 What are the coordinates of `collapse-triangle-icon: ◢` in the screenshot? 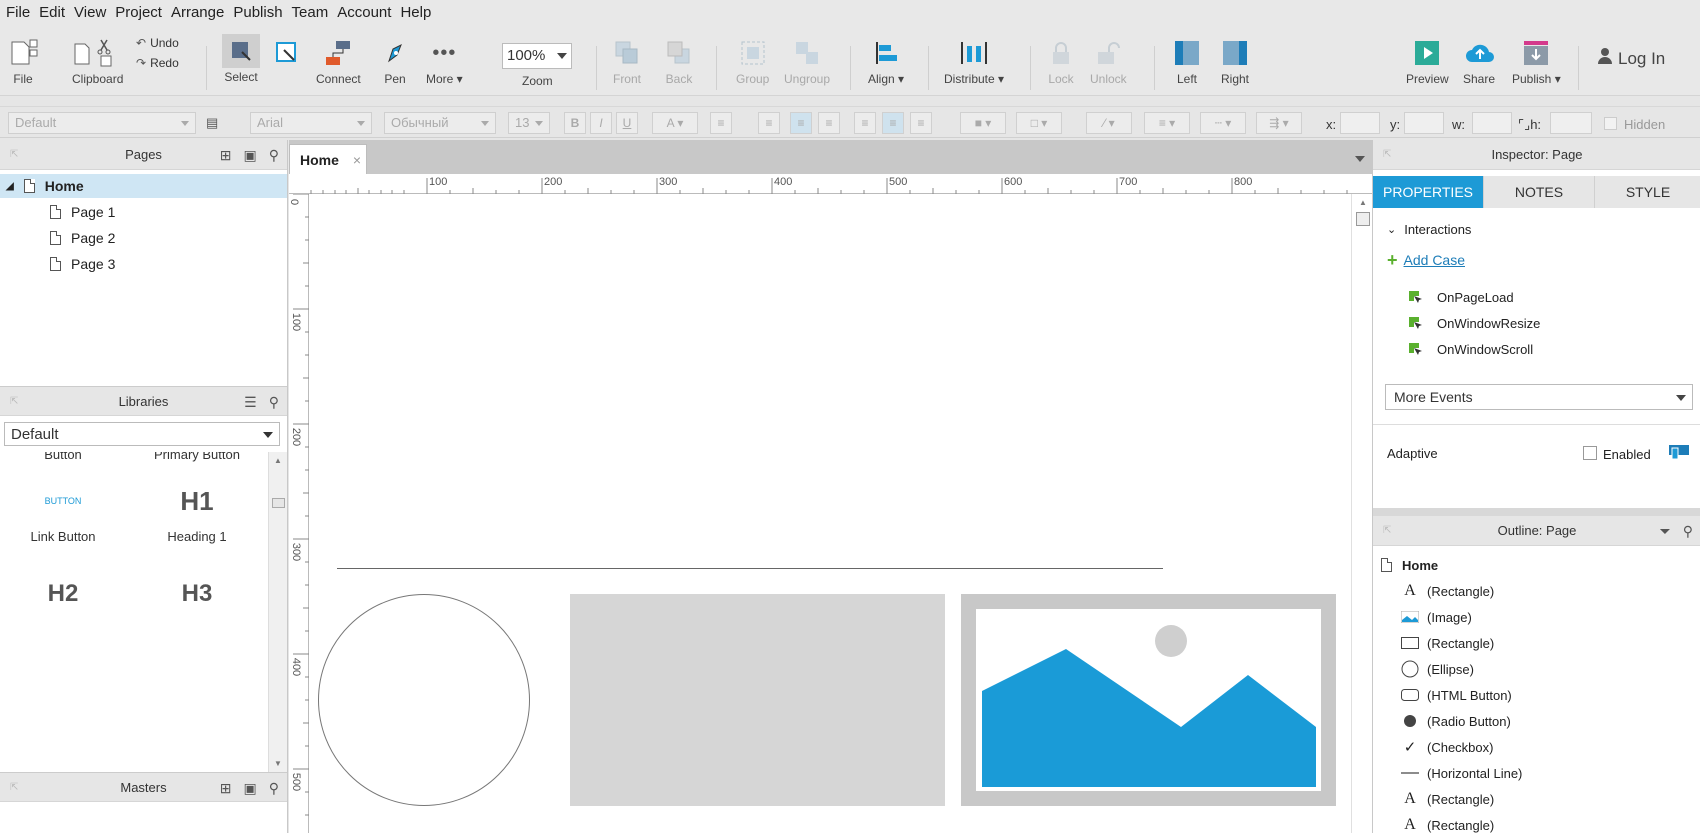 It's located at (10, 186).